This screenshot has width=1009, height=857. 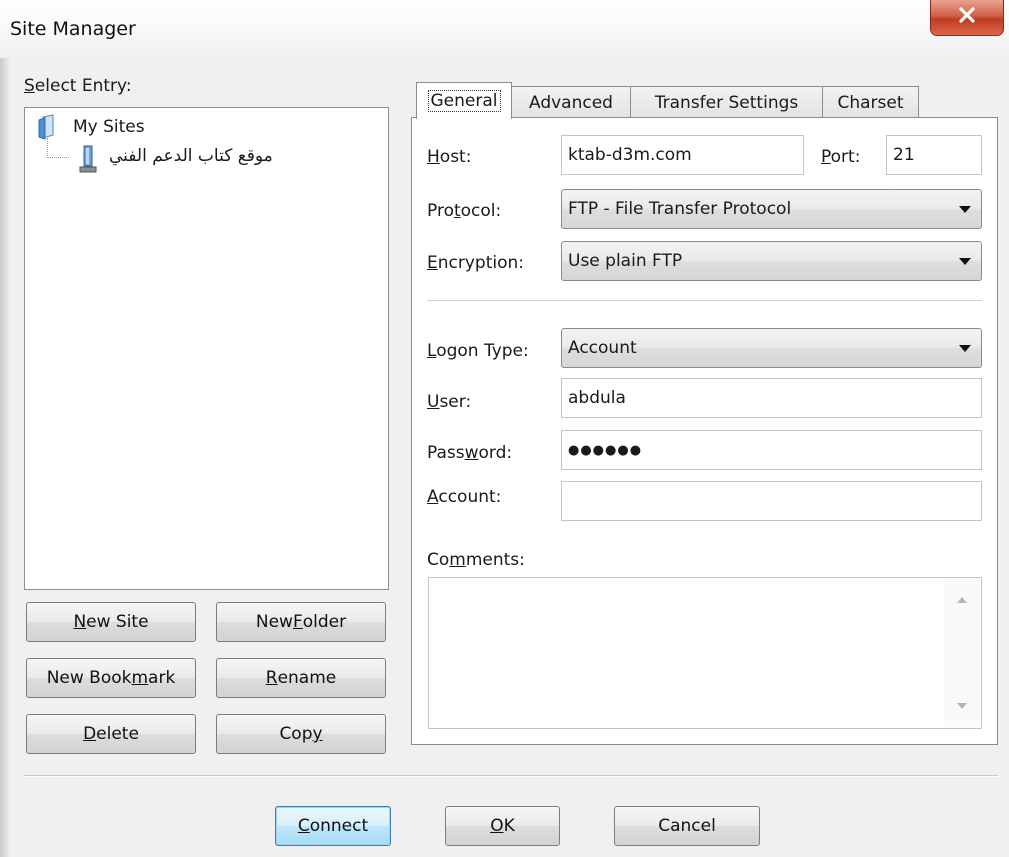 I want to click on logon-type-select: Account, so click(x=771, y=348).